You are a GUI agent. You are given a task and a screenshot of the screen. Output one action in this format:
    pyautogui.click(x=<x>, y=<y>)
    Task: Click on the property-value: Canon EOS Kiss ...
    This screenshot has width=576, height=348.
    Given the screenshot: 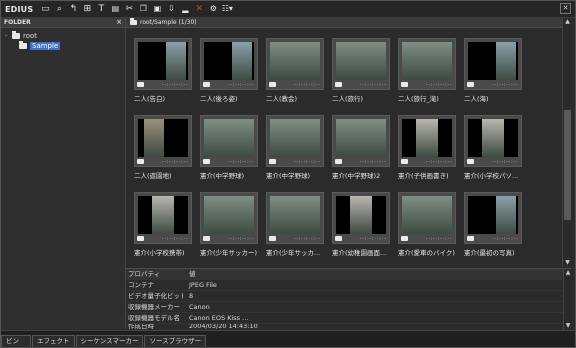 What is the action you would take?
    pyautogui.click(x=219, y=318)
    